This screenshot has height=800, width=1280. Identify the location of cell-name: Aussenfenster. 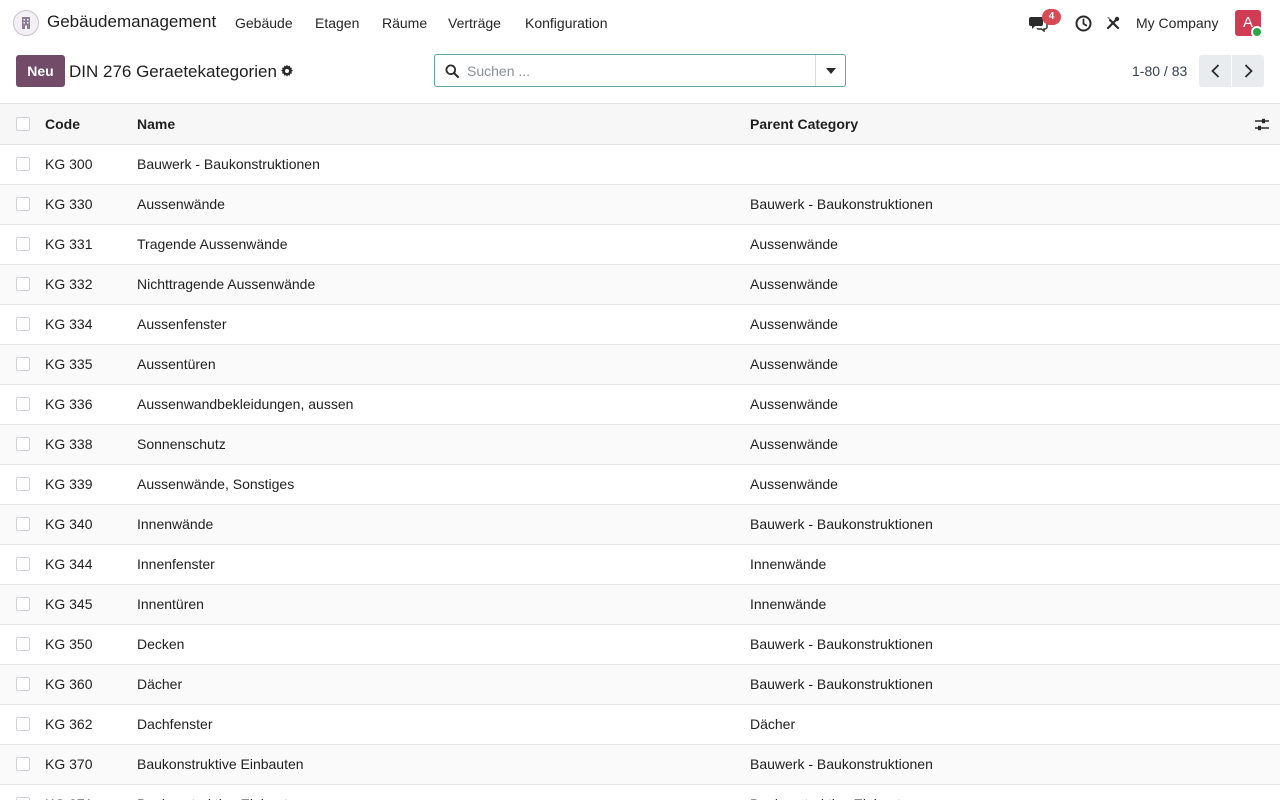
(182, 324).